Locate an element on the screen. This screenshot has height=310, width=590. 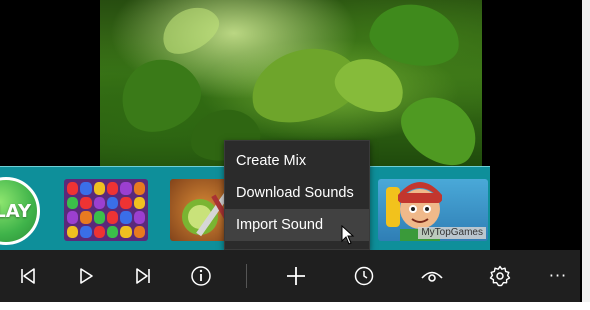
previous-button is located at coordinates (28, 276).